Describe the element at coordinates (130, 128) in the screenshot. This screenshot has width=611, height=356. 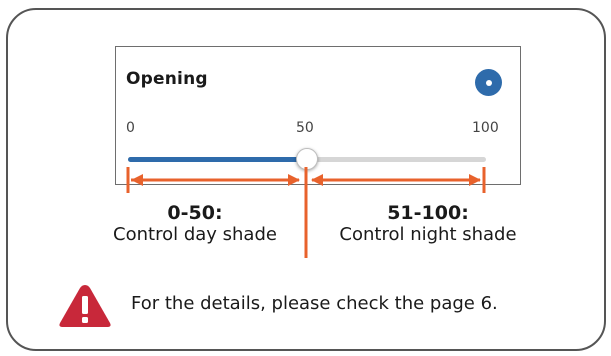
I see `slider-min-label: 0` at that location.